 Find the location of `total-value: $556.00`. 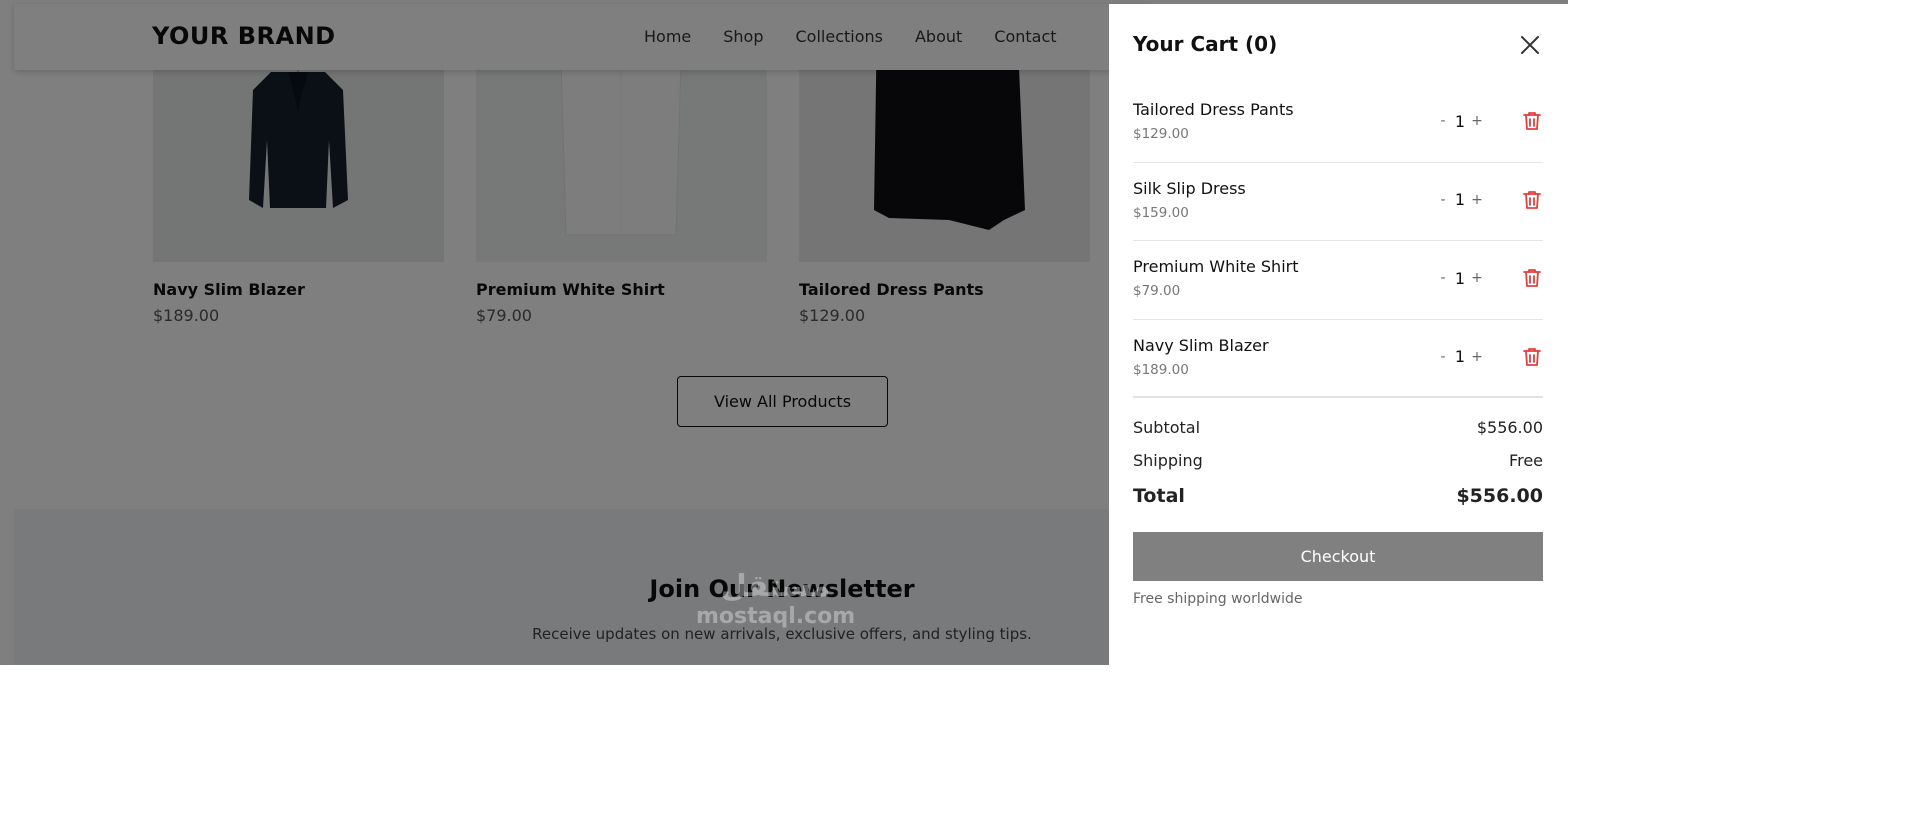

total-value: $556.00 is located at coordinates (1499, 495).